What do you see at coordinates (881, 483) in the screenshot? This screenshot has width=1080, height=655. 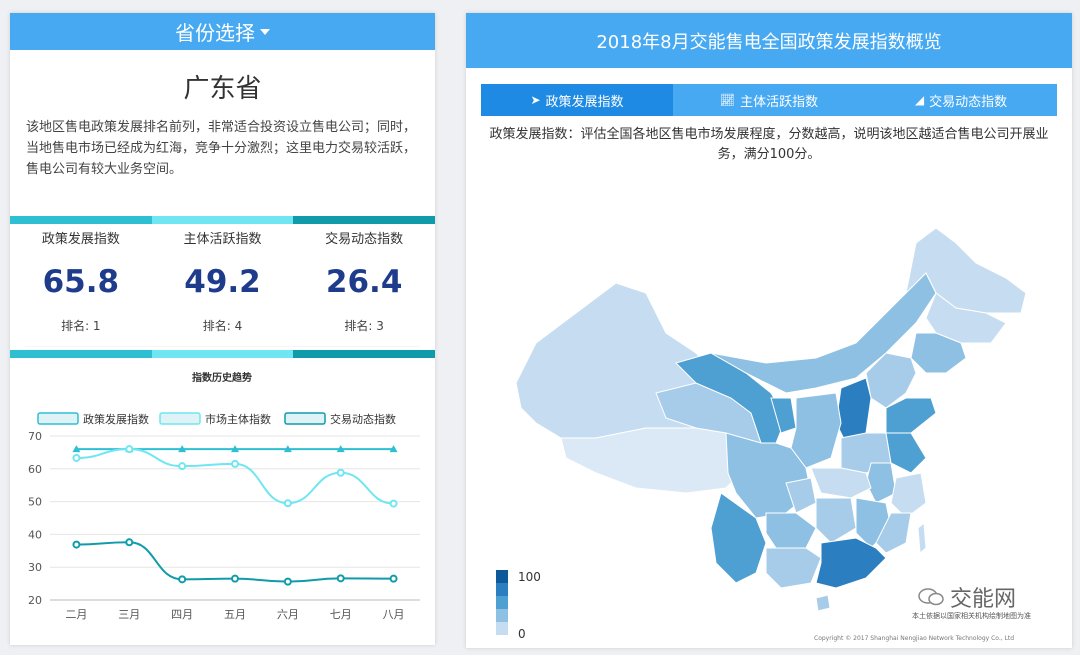 I see `region-anhui` at bounding box center [881, 483].